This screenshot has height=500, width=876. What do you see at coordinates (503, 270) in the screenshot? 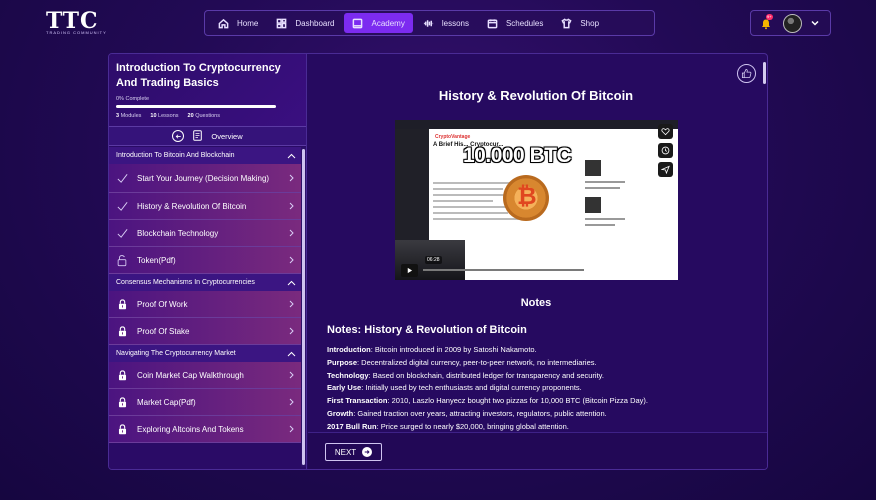
I see `video-progress` at bounding box center [503, 270].